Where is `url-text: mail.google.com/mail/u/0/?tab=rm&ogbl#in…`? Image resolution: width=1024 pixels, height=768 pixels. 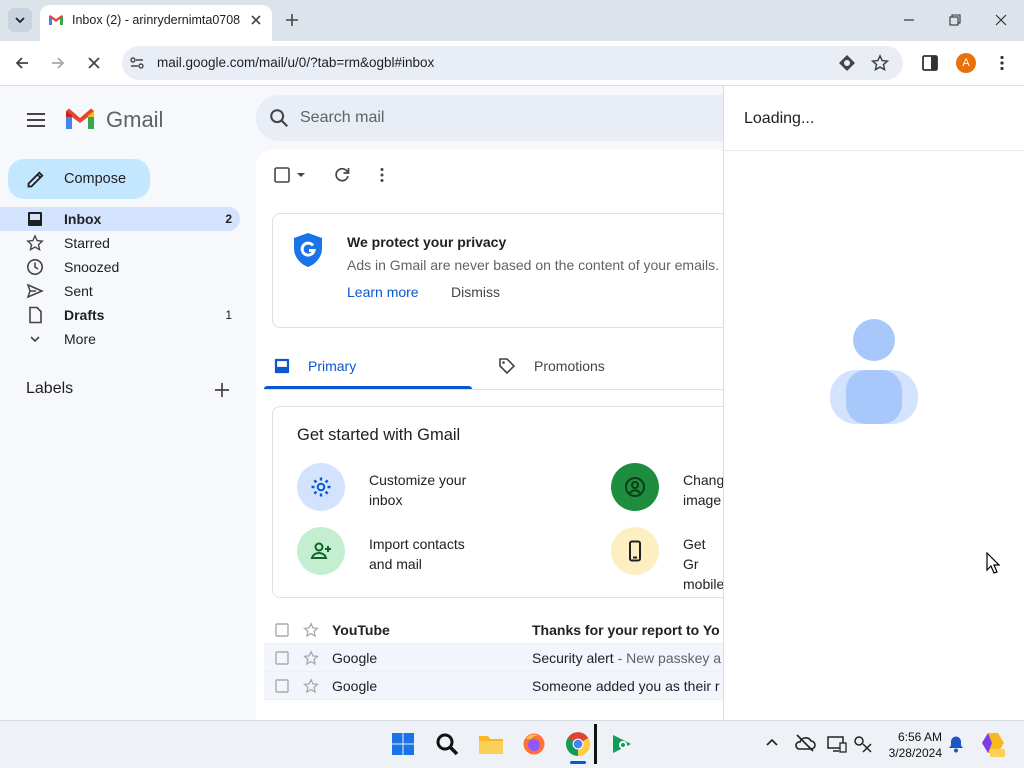 url-text: mail.google.com/mail/u/0/?tab=rm&ogbl#in… is located at coordinates (295, 62).